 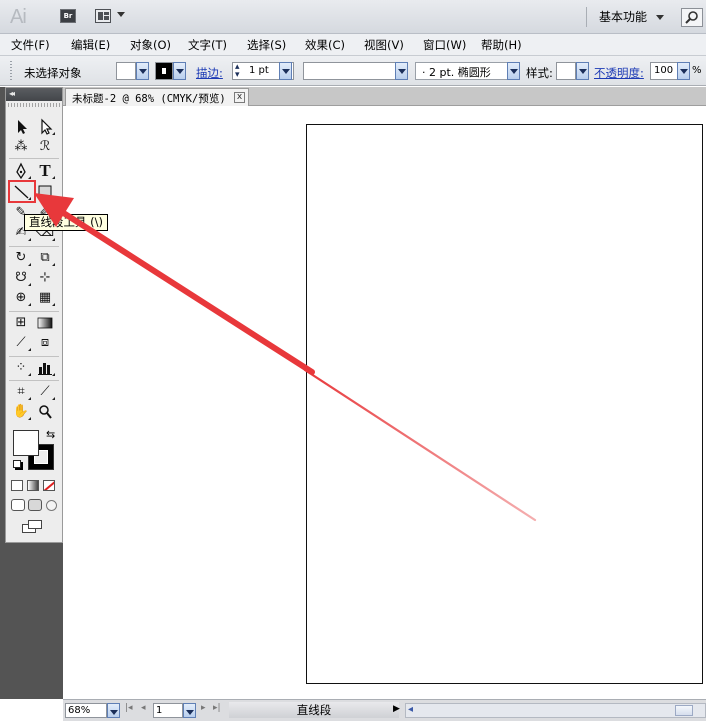 What do you see at coordinates (697, 70) in the screenshot?
I see `opacity-percent: %` at bounding box center [697, 70].